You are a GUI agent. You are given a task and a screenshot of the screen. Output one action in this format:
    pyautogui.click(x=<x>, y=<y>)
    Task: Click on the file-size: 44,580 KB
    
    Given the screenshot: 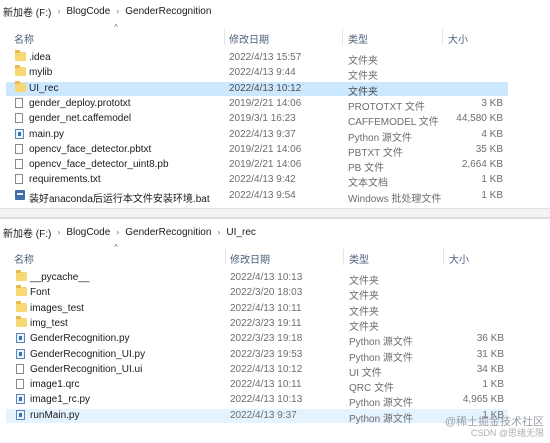 What is the action you would take?
    pyautogui.click(x=479, y=119)
    